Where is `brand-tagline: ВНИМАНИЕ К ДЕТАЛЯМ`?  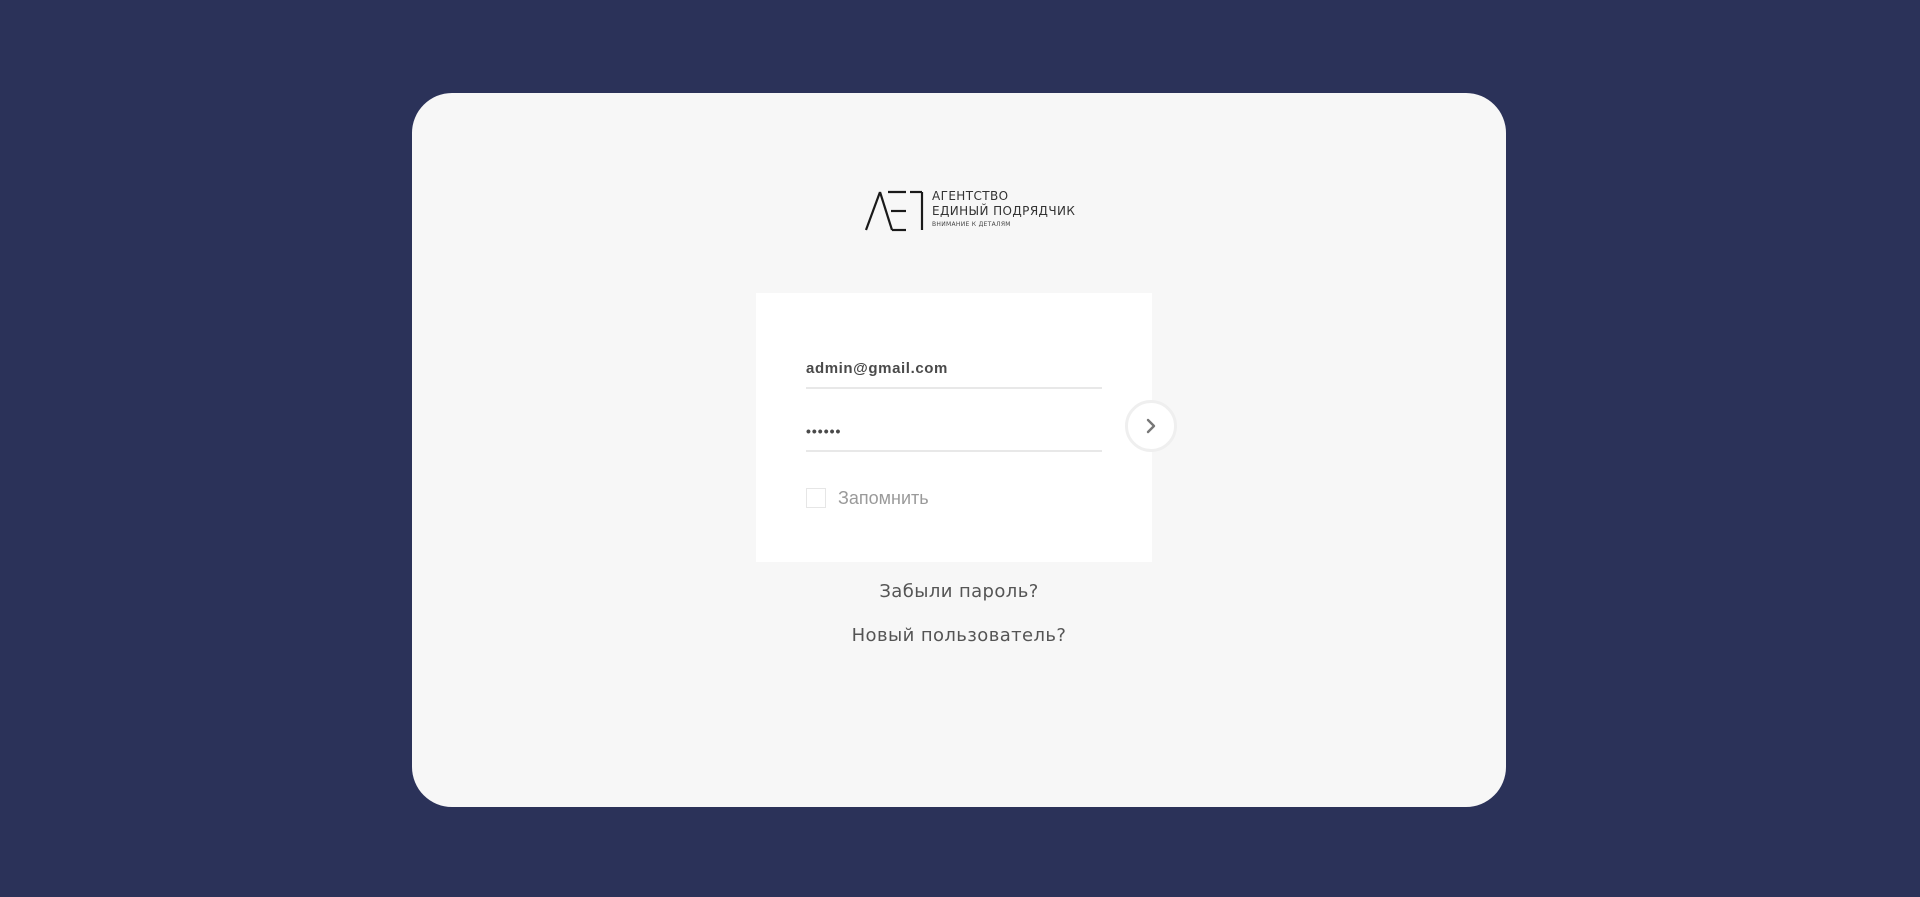 brand-tagline: ВНИМАНИЕ К ДЕТАЛЯМ is located at coordinates (971, 224).